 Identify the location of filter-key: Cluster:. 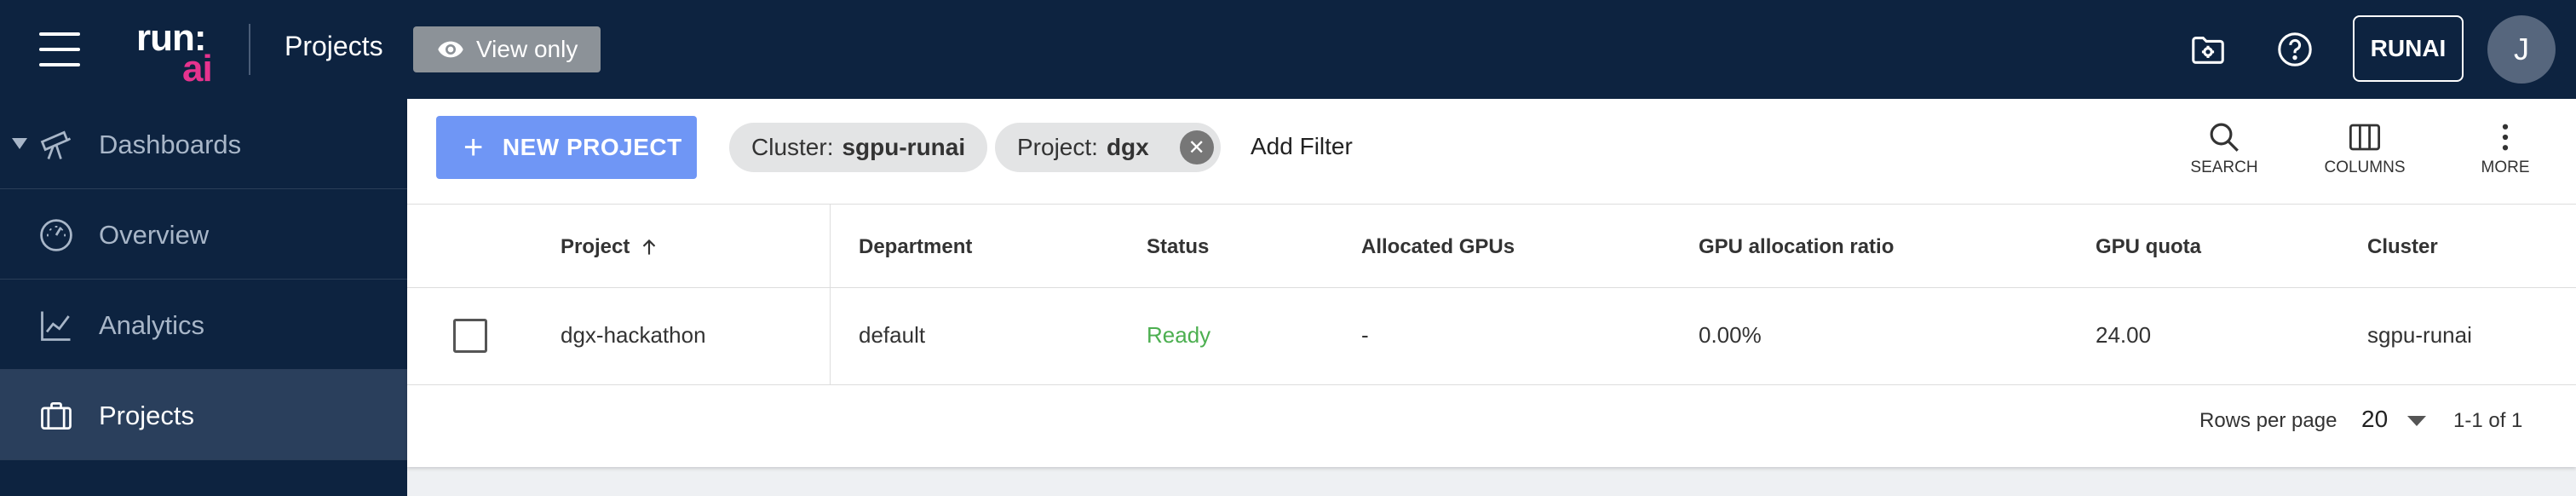
(793, 147).